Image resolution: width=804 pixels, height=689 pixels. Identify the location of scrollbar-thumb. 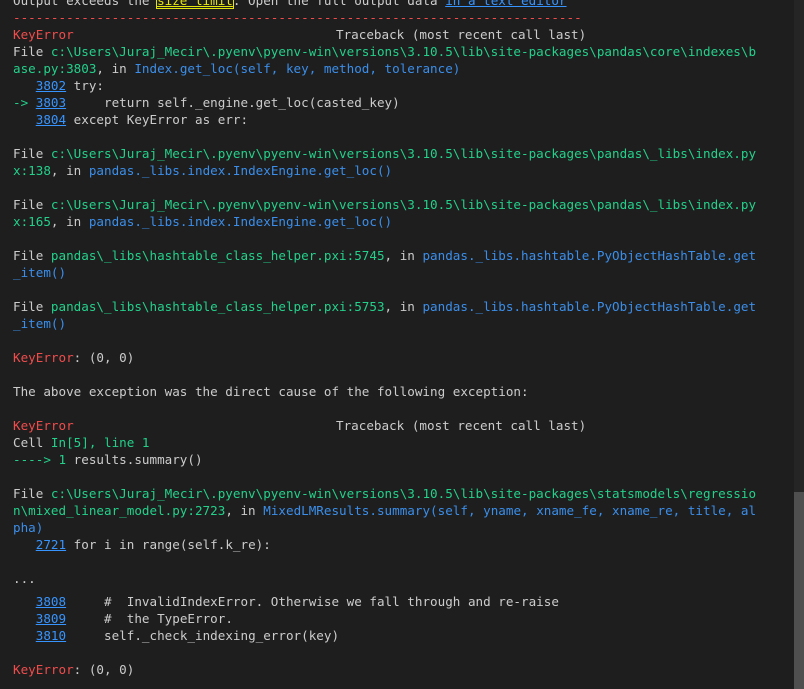
(799, 590).